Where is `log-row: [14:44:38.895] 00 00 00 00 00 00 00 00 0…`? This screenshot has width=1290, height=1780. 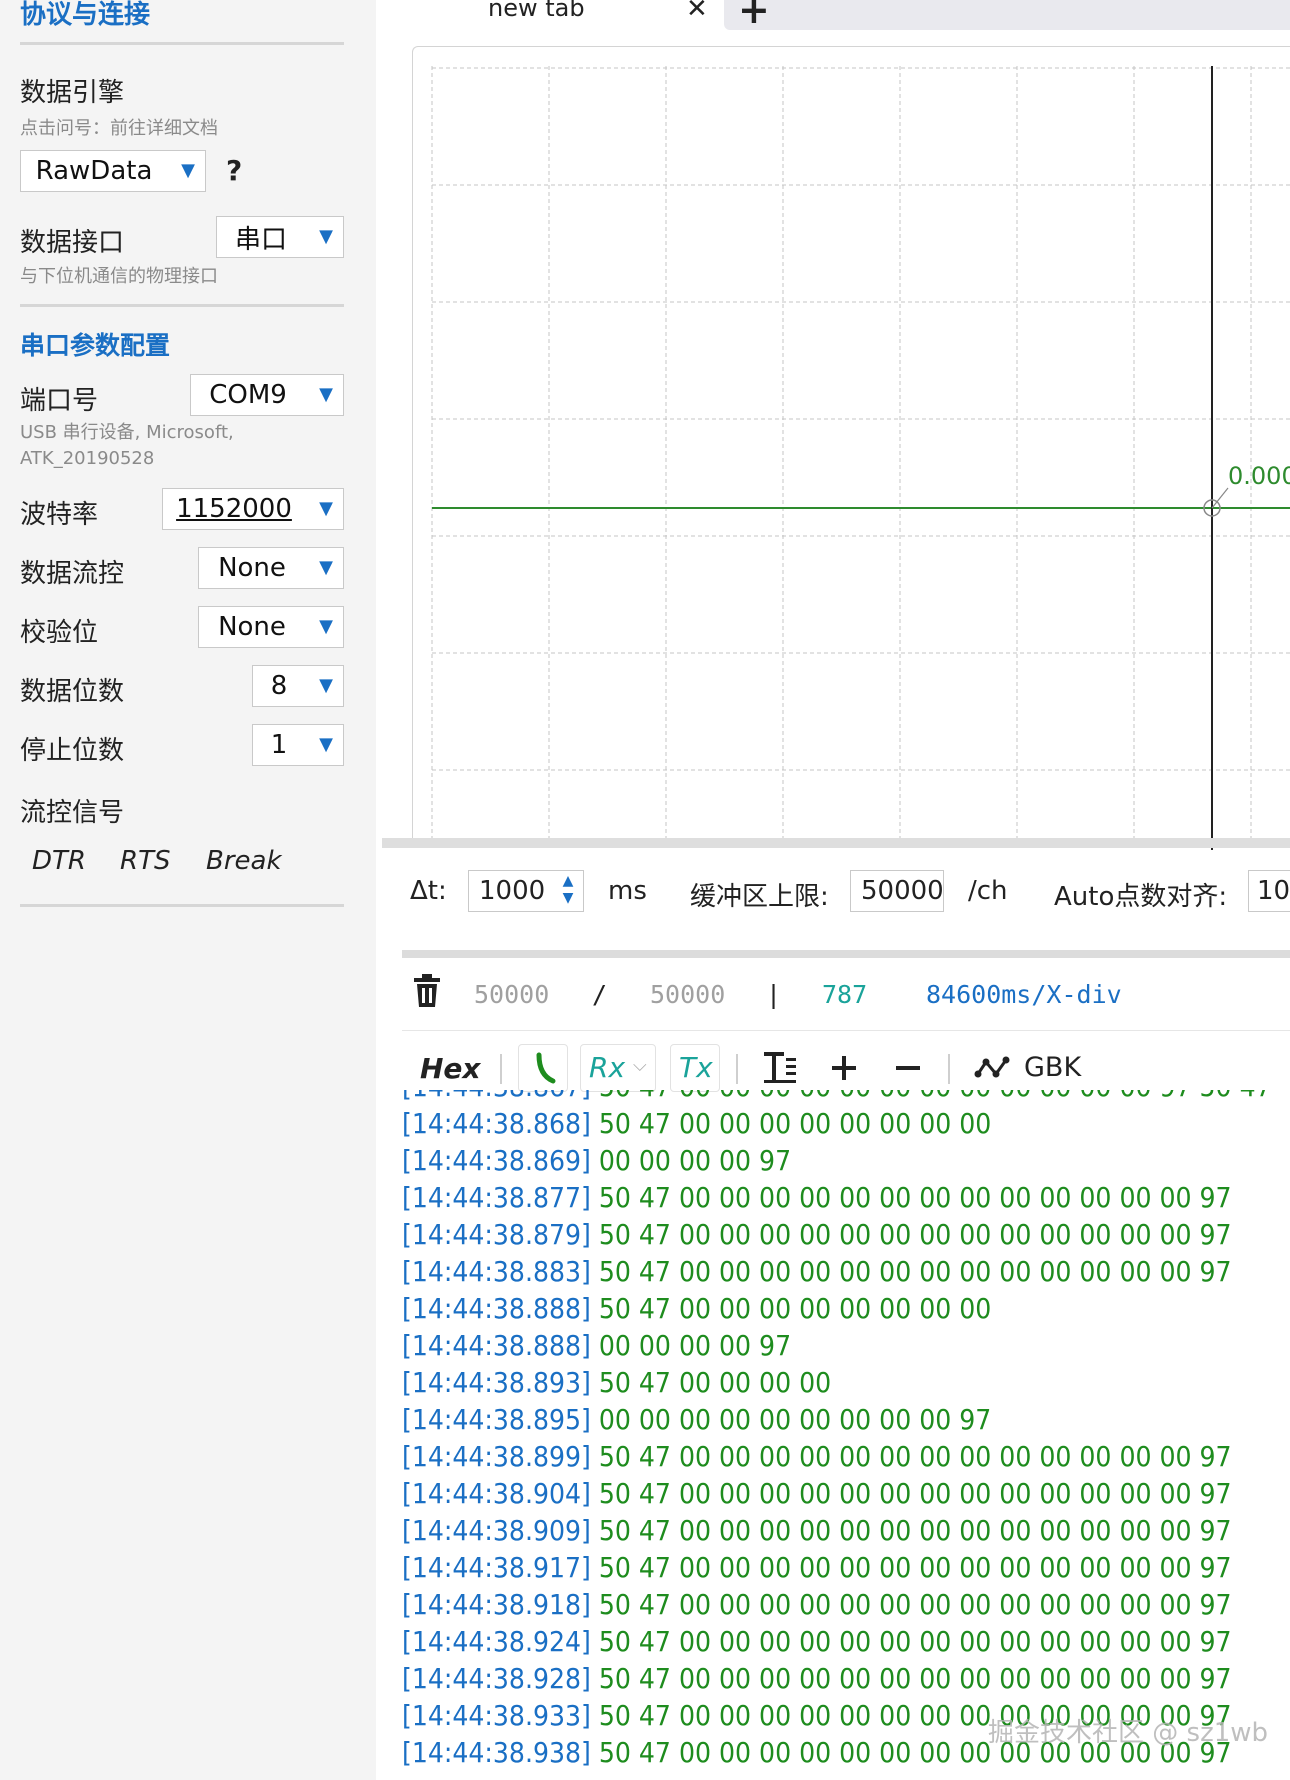 log-row: [14:44:38.895] 00 00 00 00 00 00 00 00 0… is located at coordinates (846, 1419).